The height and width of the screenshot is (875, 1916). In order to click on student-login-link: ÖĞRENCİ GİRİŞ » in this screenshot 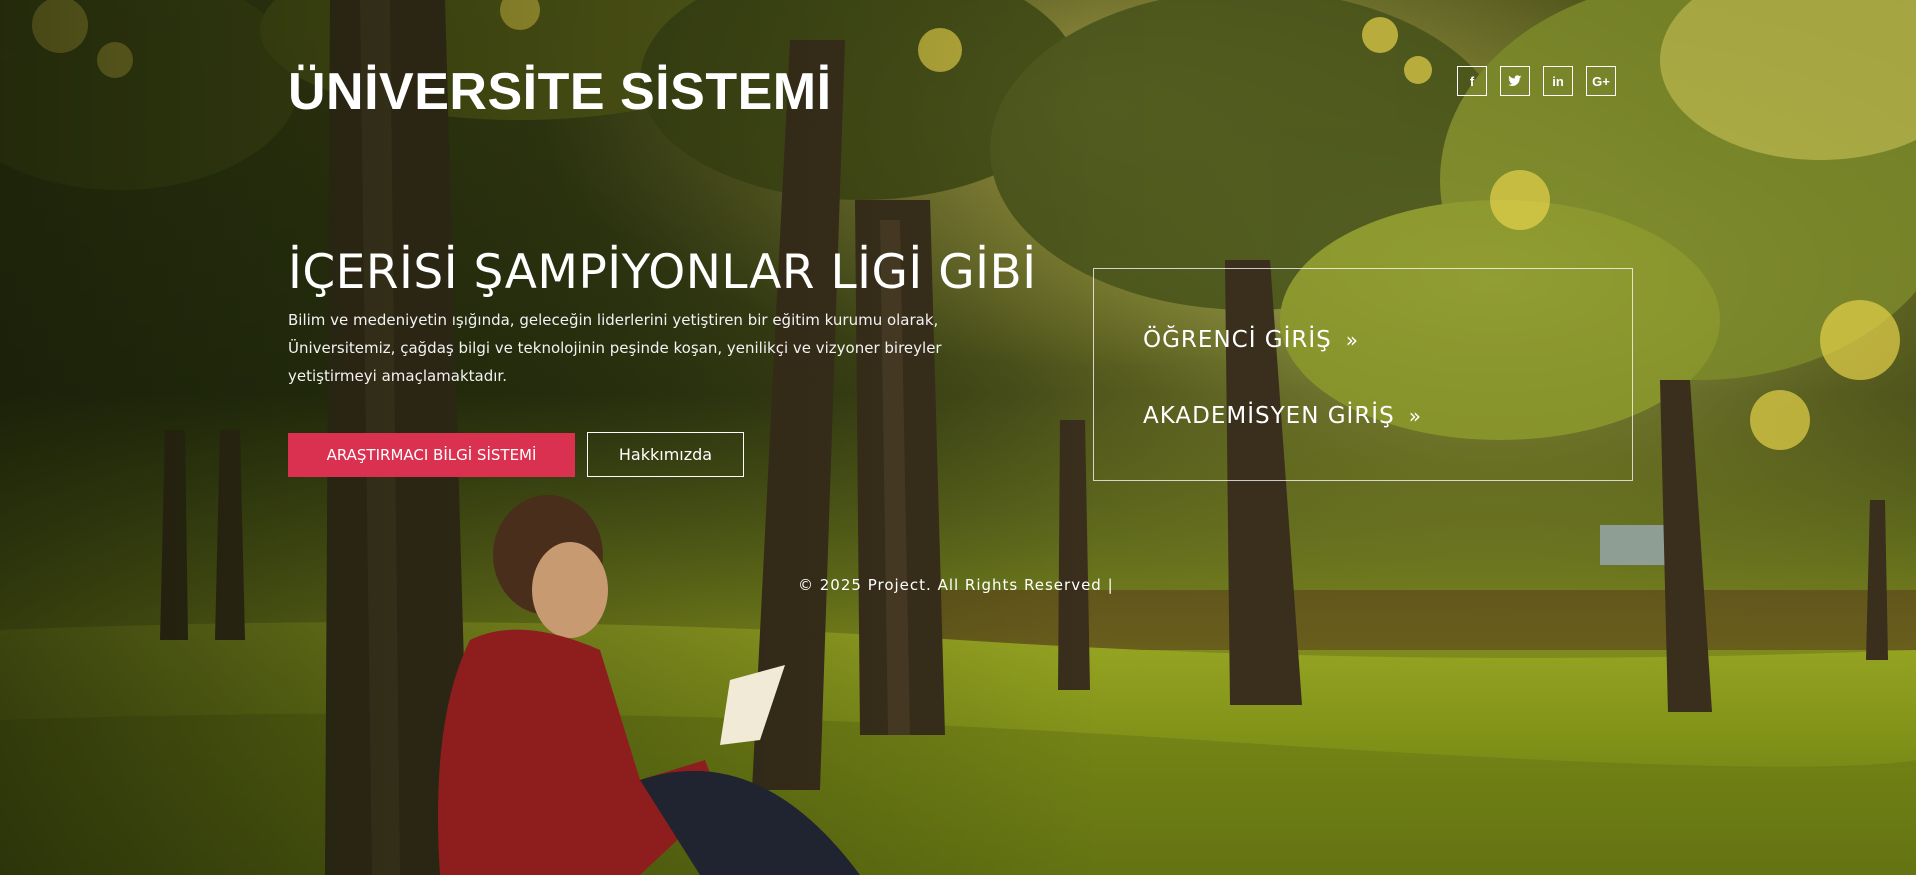, I will do `click(1251, 340)`.